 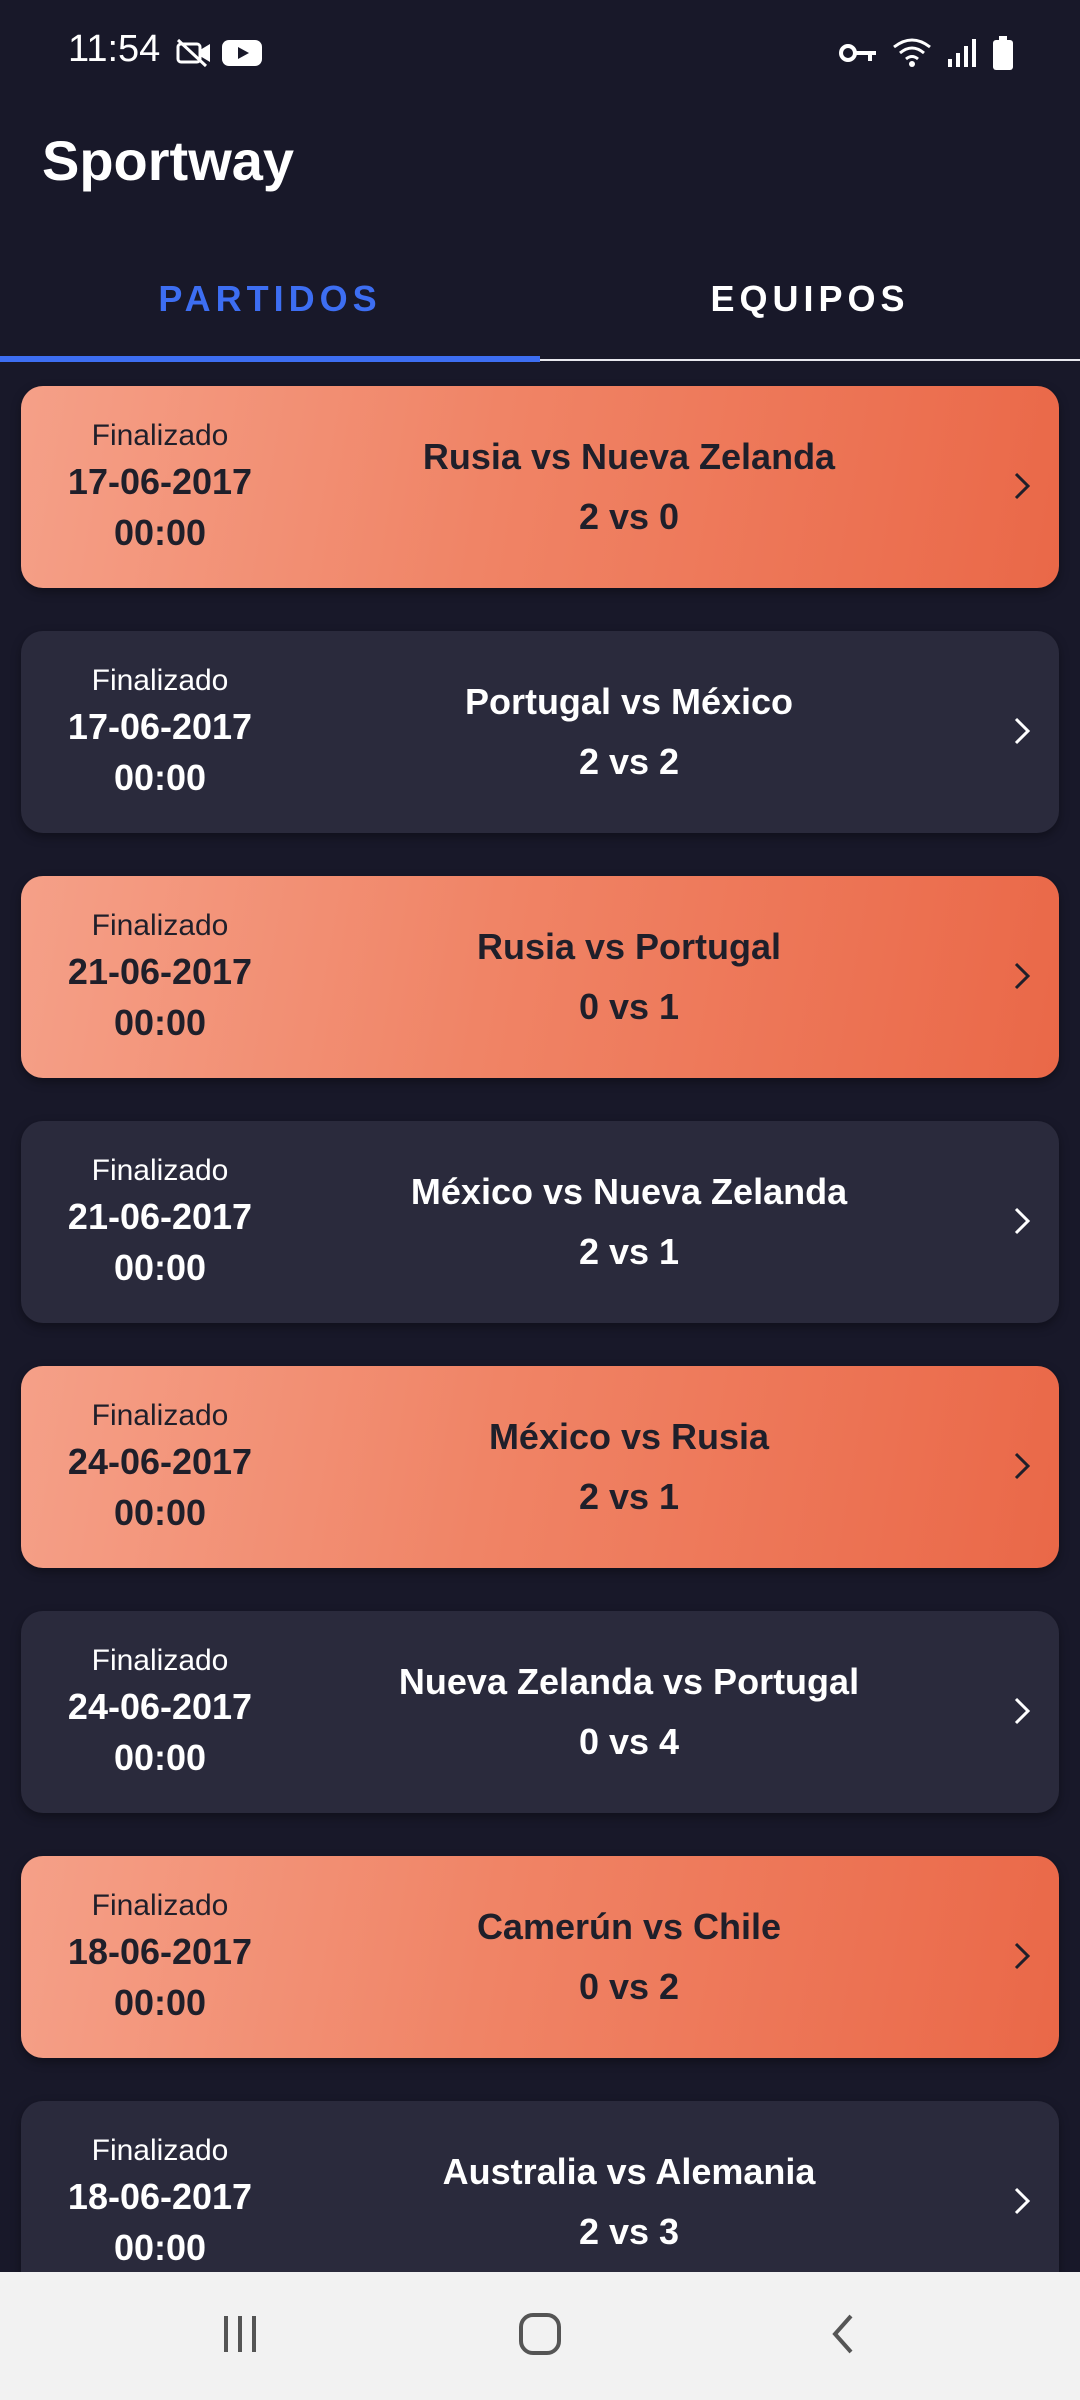 I want to click on battery-icon, so click(x=1003, y=55).